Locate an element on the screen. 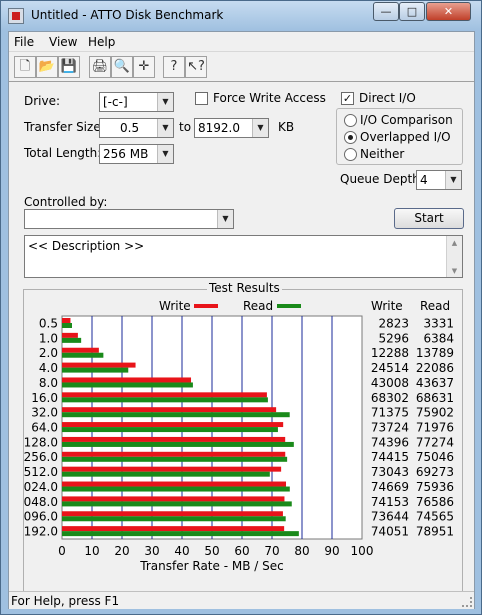 This screenshot has width=482, height=615. io-mode-group: I/O Comparison Overlapped I/O Neither is located at coordinates (399, 136).